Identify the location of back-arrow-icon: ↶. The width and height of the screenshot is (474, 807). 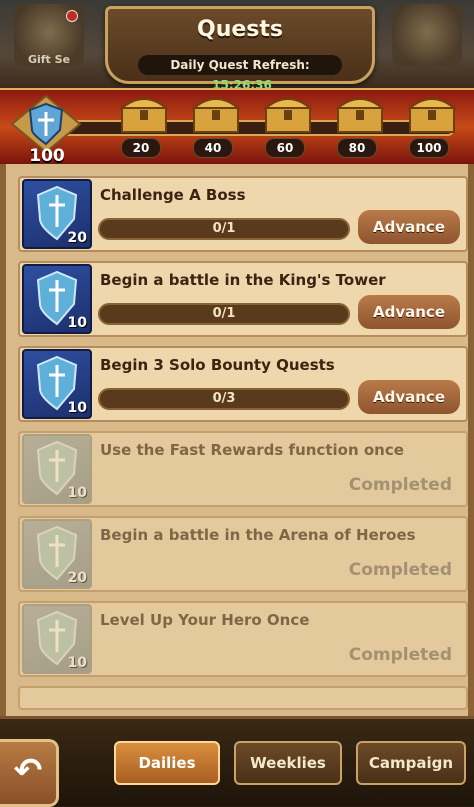
(28, 771).